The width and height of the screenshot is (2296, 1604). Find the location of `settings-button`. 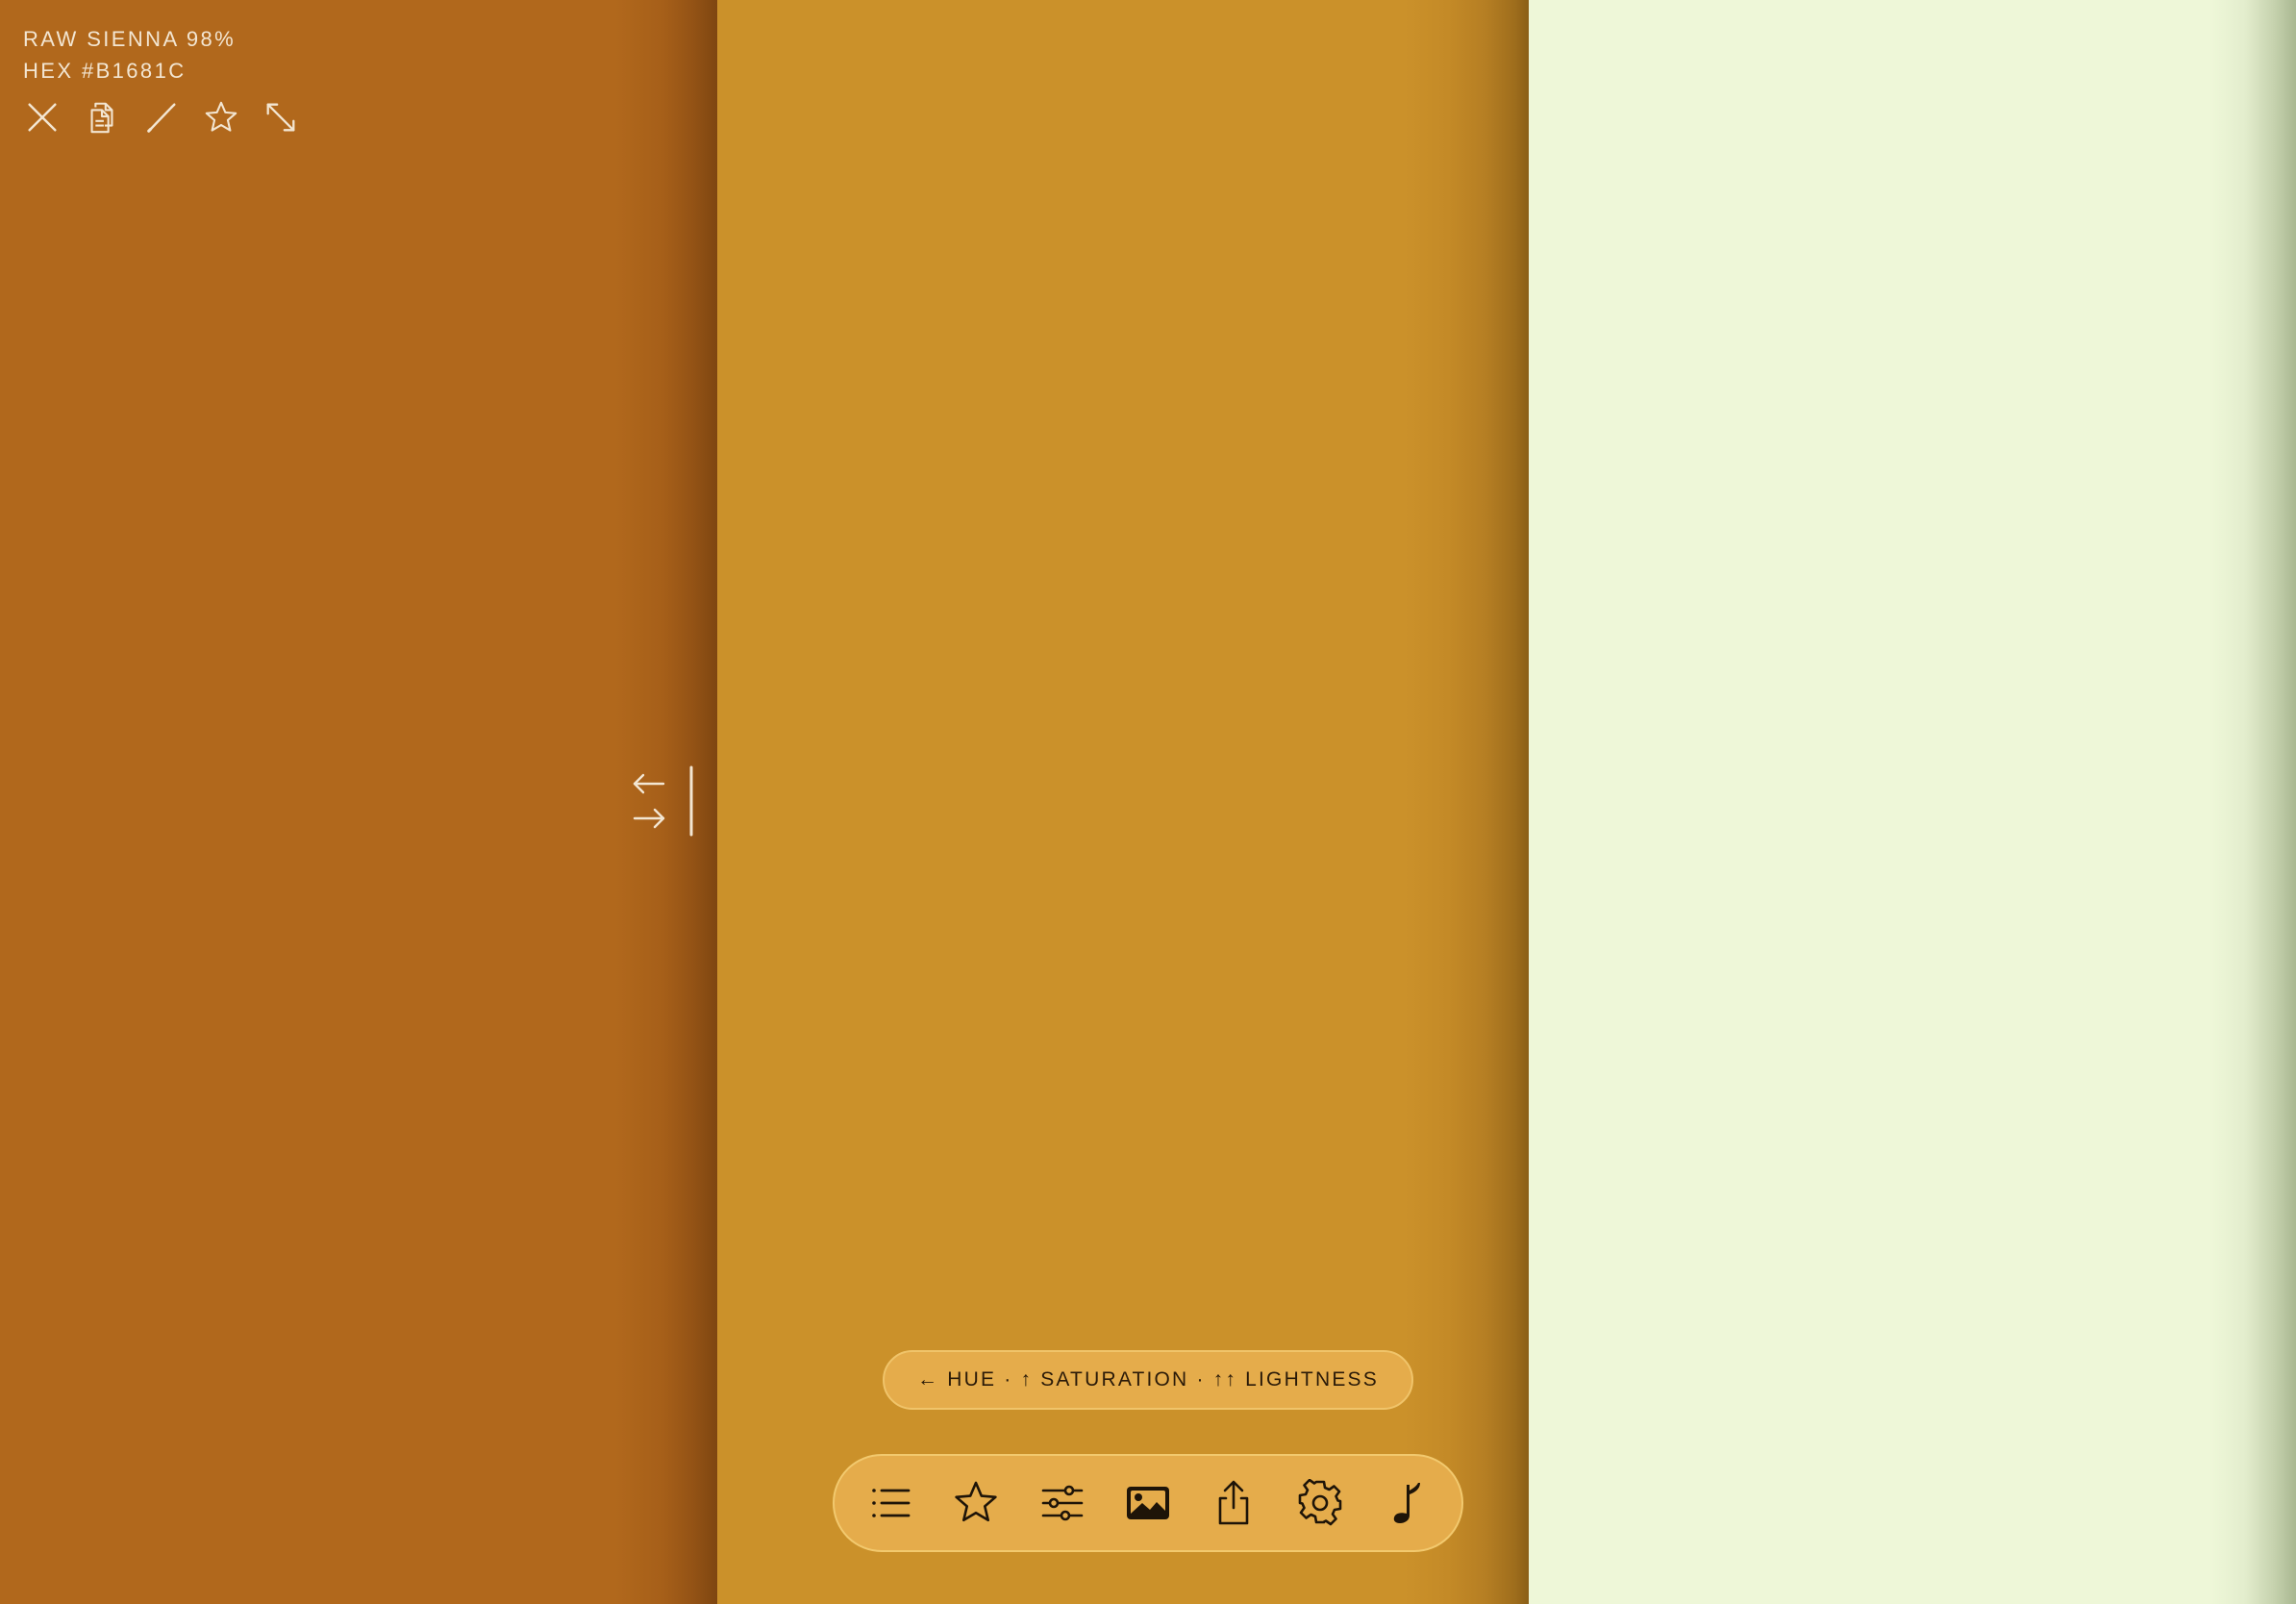

settings-button is located at coordinates (1320, 1503).